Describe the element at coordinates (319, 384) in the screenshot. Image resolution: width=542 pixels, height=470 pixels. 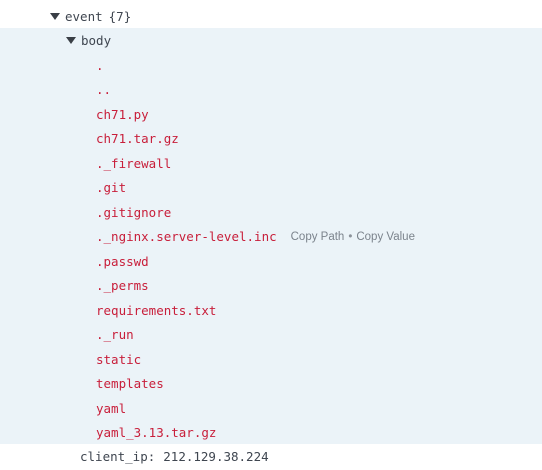
I see `list-item: templates` at that location.